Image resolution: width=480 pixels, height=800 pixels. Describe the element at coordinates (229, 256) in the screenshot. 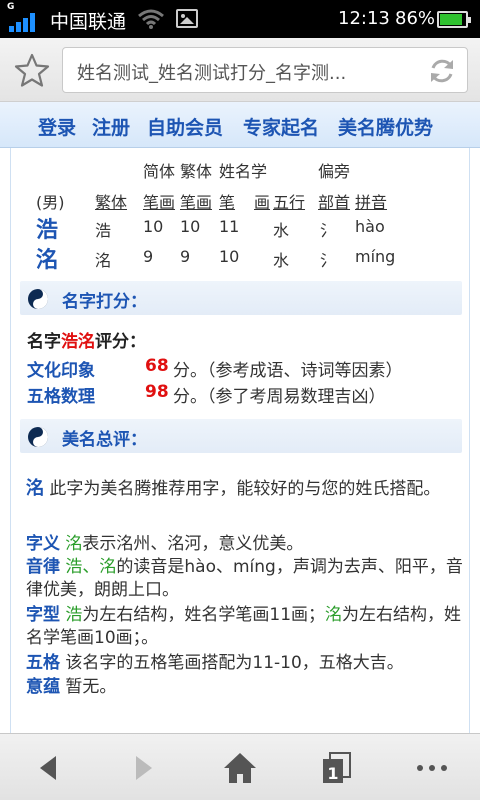

I see `table-row-2-strokes3: 10` at that location.